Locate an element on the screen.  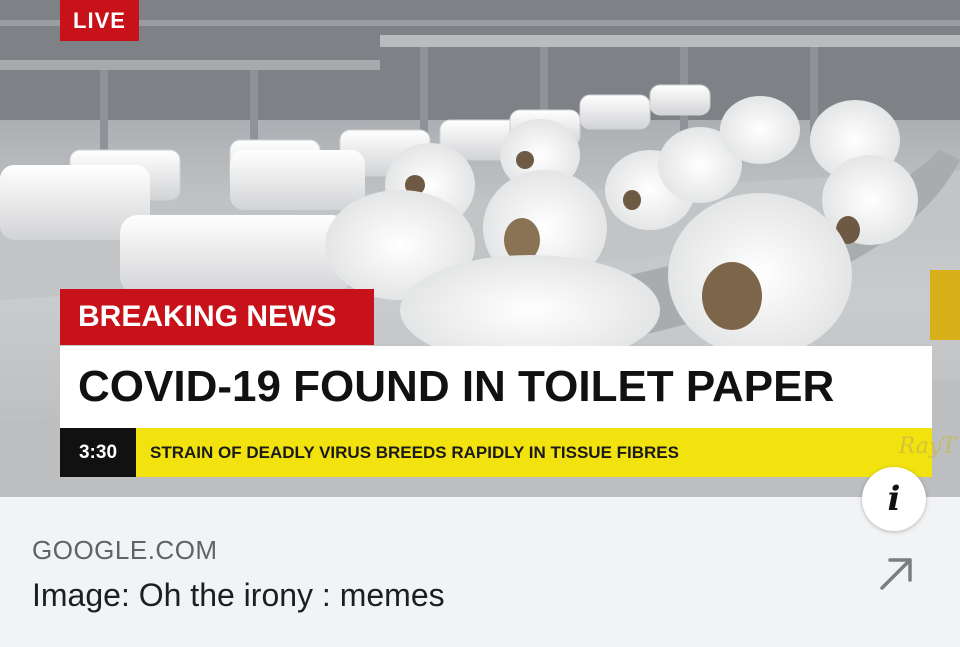
breaking-news-banner: BREAKING NEWS is located at coordinates (217, 317).